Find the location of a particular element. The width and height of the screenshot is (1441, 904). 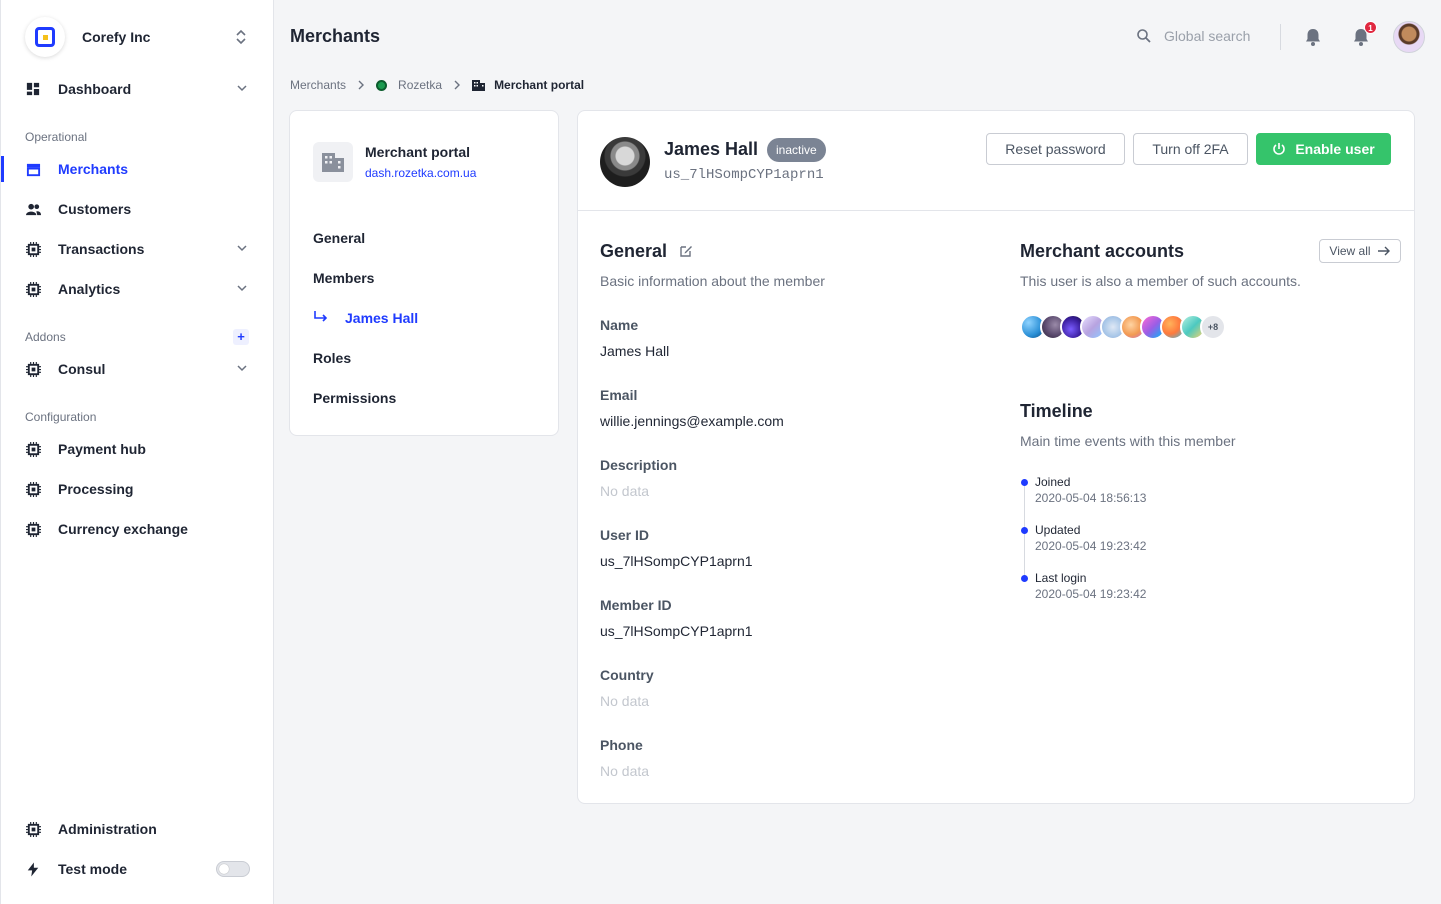

org-switcher: Corefy Inc is located at coordinates (138, 37).